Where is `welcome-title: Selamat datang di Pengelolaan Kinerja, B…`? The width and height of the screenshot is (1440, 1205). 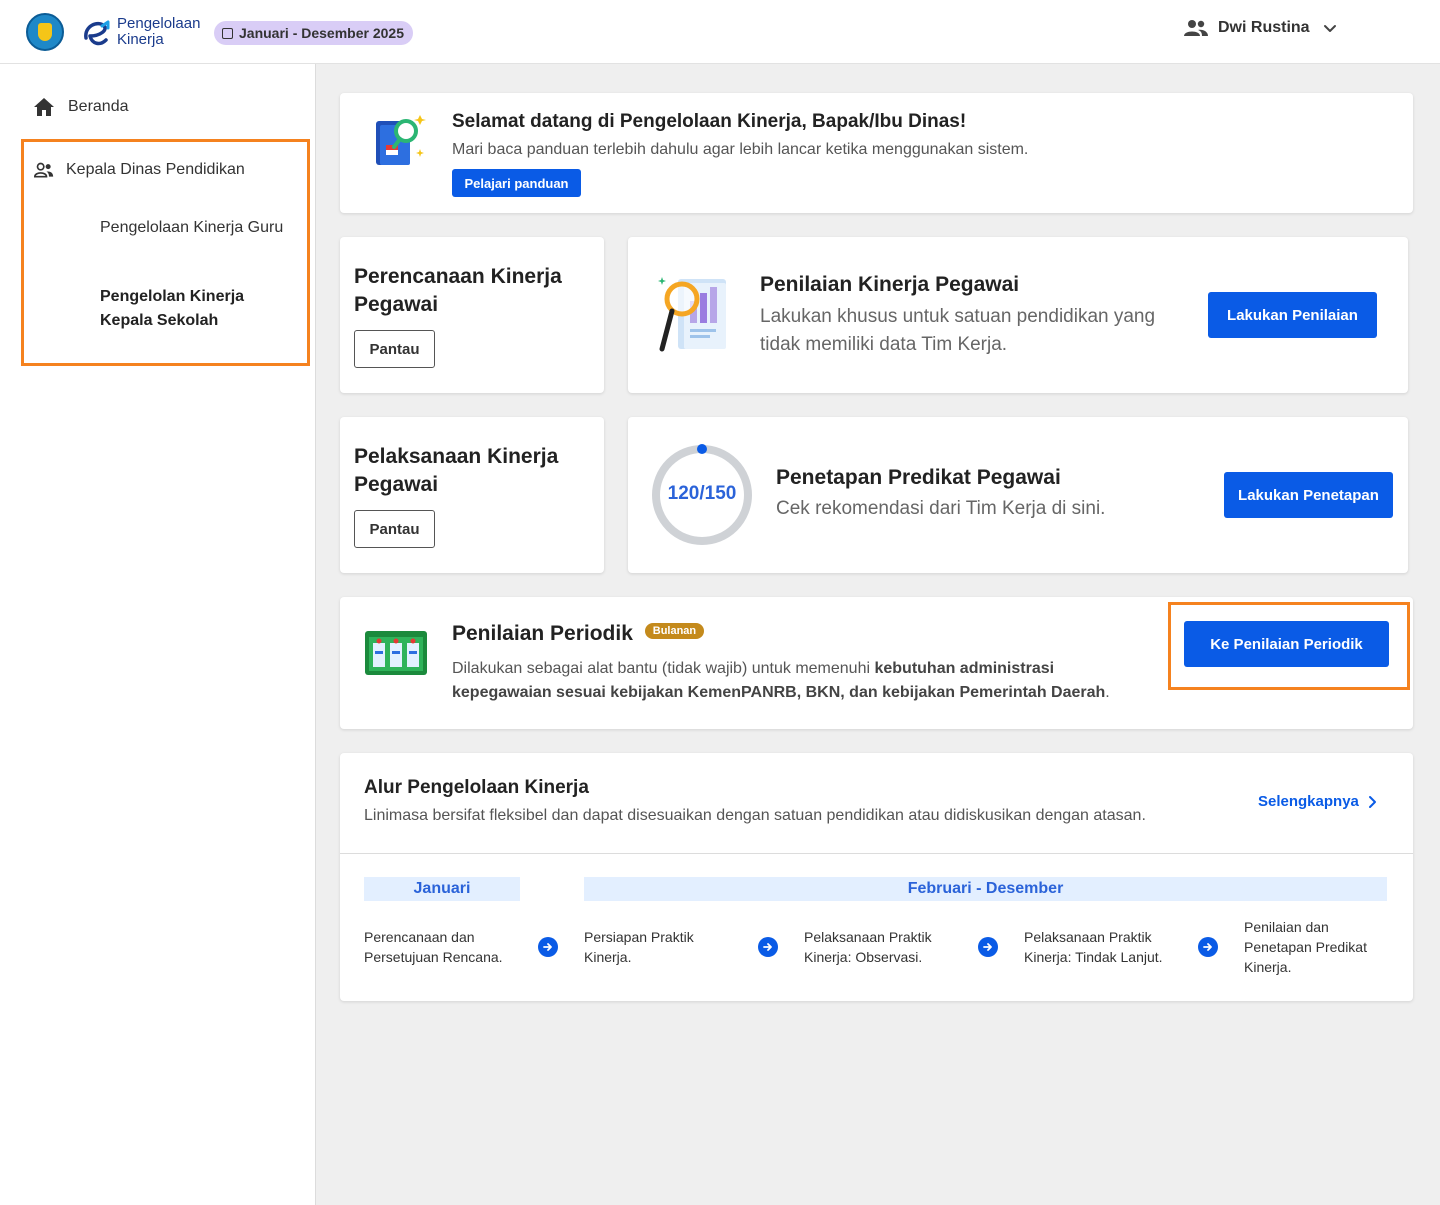
welcome-title: Selamat datang di Pengelolaan Kinerja, B… is located at coordinates (709, 121).